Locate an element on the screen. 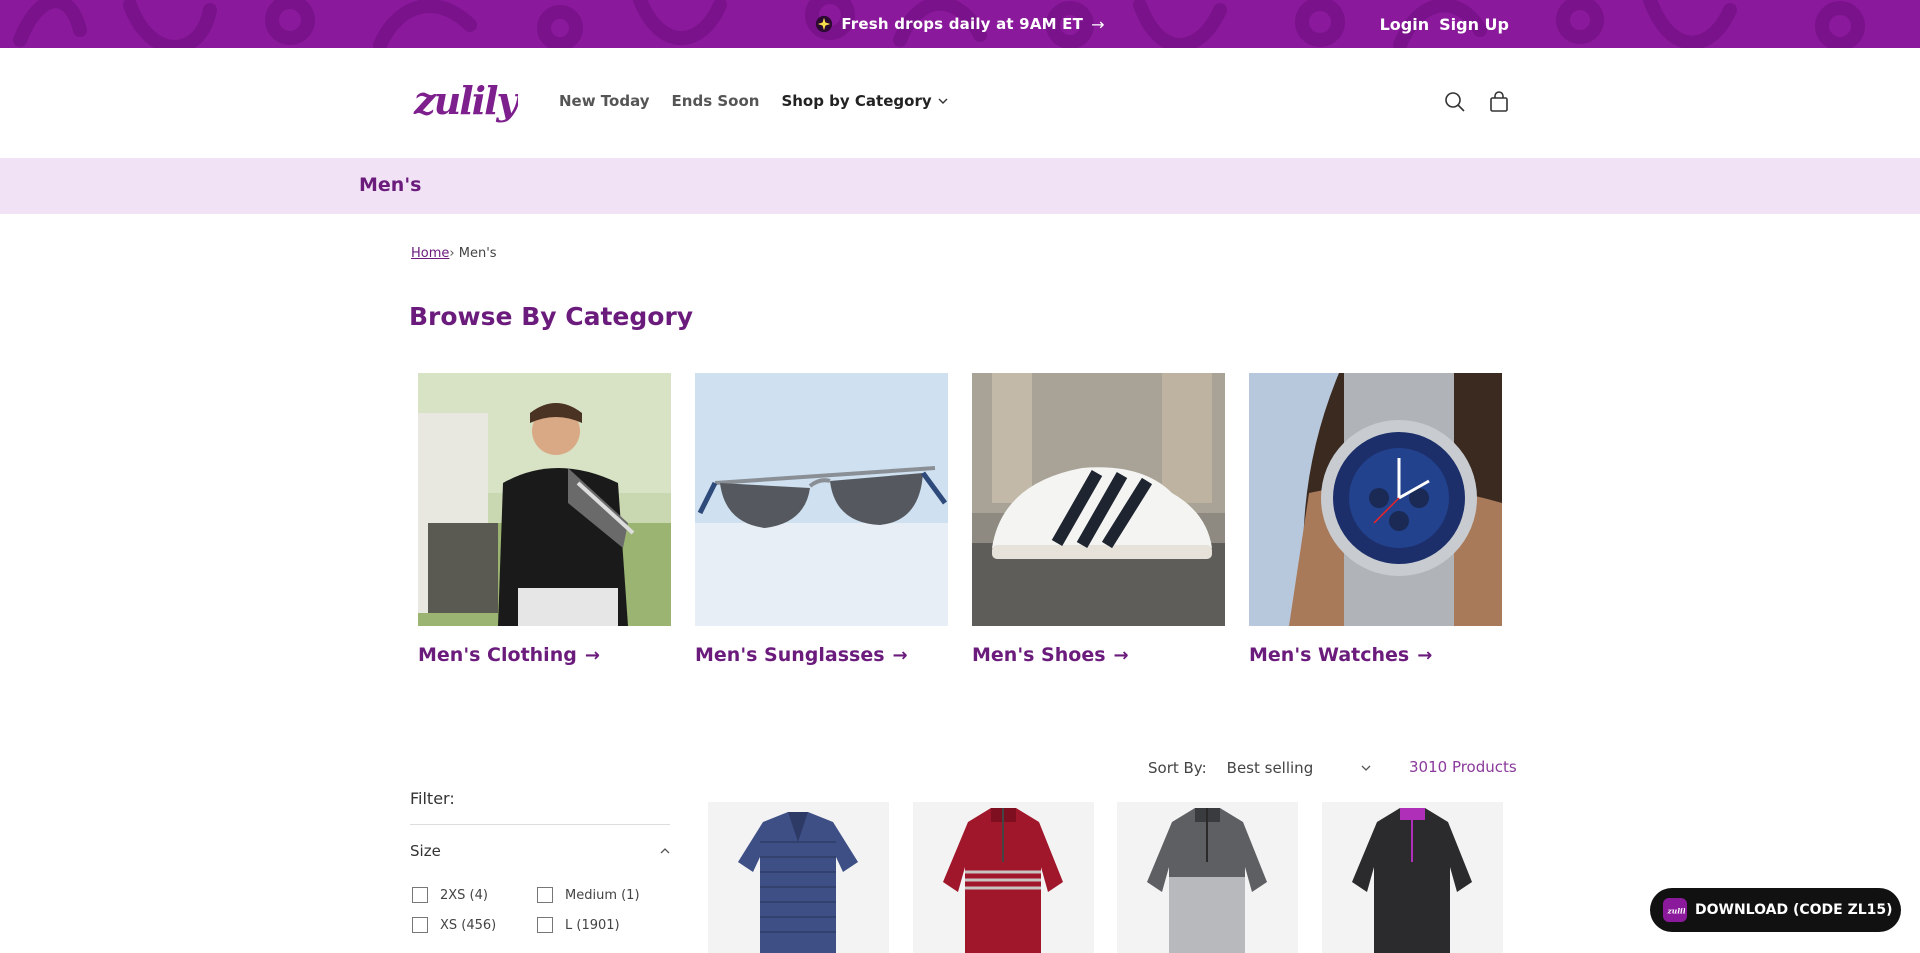  category-strip: Men's is located at coordinates (960, 186).